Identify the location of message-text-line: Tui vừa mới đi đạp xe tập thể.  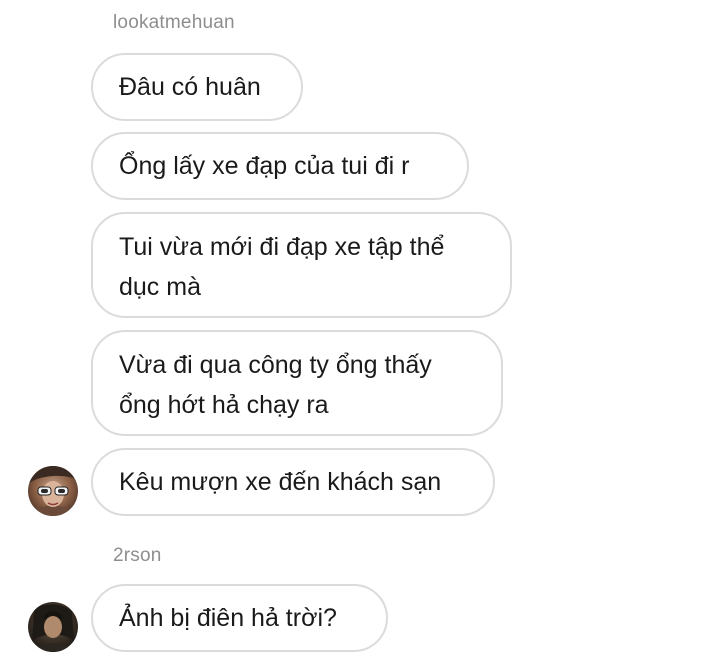
(282, 247).